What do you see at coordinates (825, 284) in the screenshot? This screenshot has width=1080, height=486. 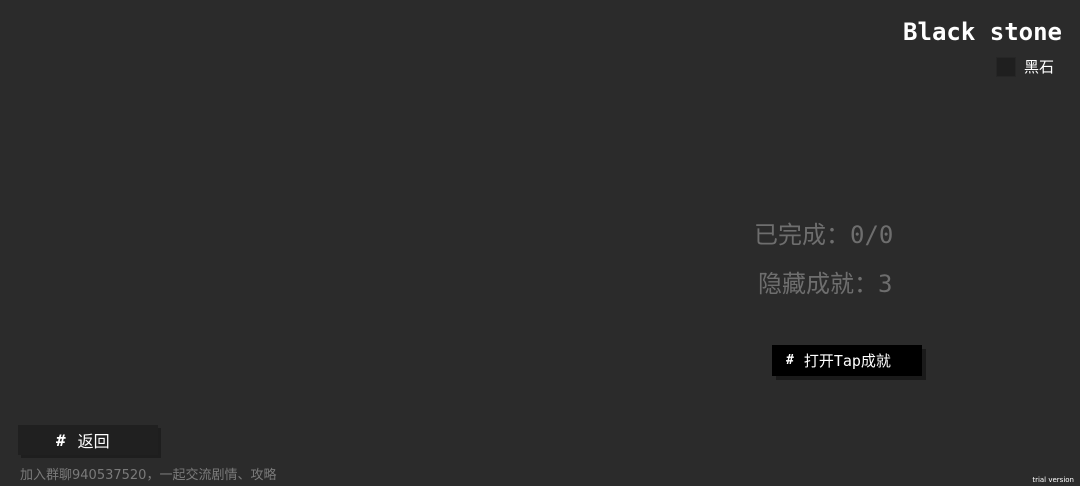 I see `hidden-achievements-count: 隐藏成就：3` at bounding box center [825, 284].